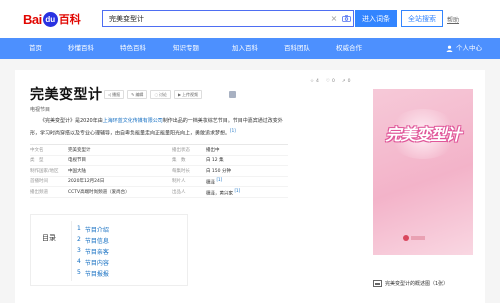 Image resolution: width=500 pixels, height=303 pixels. Describe the element at coordinates (179, 94) in the screenshot. I see `video-icon: ▶` at that location.